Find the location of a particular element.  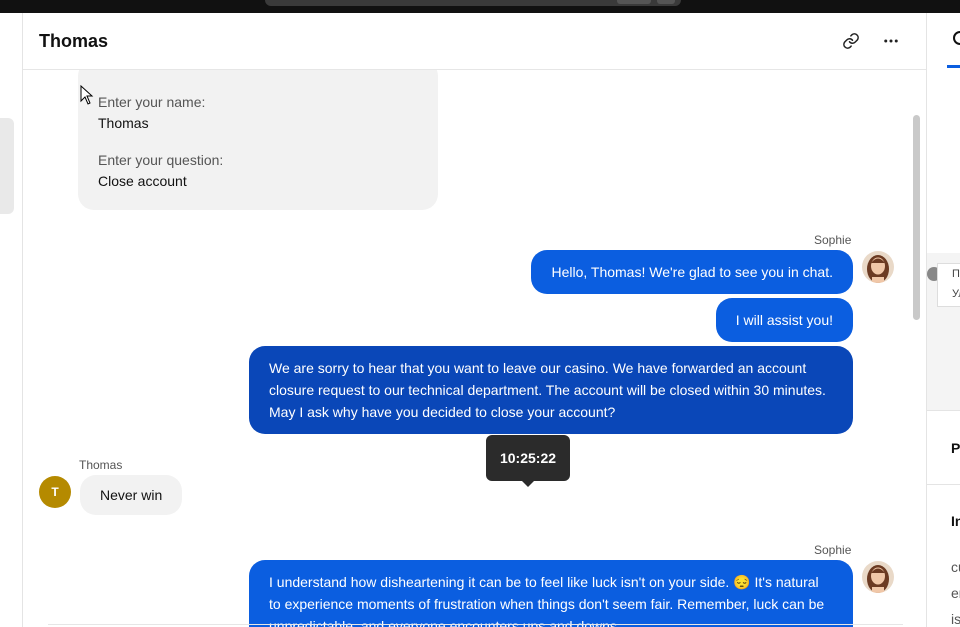

info-text: er is located at coordinates (955, 593).